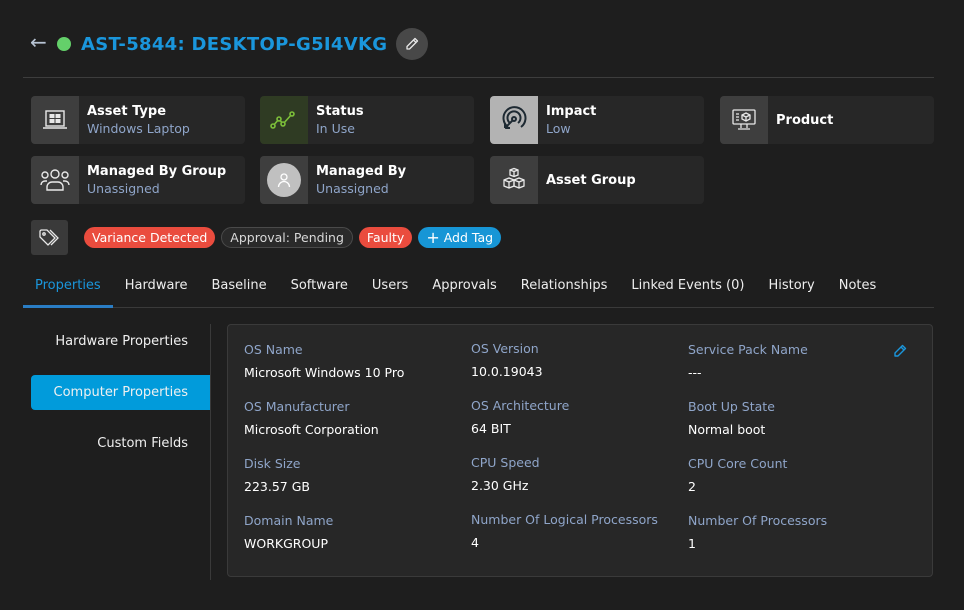 Image resolution: width=964 pixels, height=610 pixels. Describe the element at coordinates (692, 543) in the screenshot. I see `field-value: 1` at that location.